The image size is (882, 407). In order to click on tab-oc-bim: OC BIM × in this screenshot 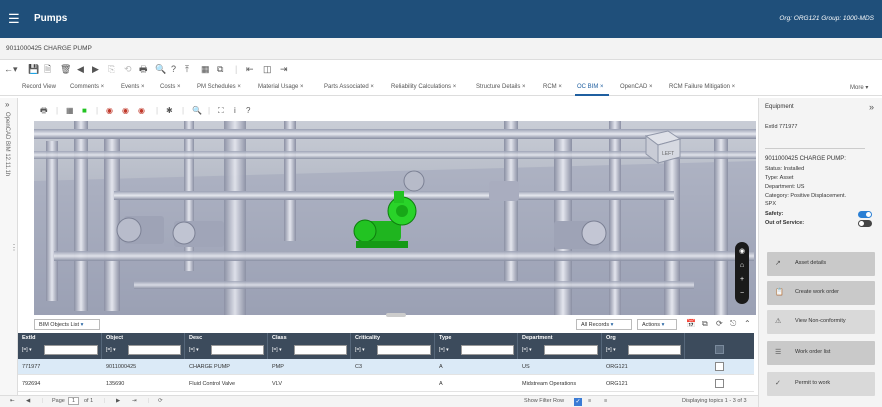, I will do `click(590, 87)`.